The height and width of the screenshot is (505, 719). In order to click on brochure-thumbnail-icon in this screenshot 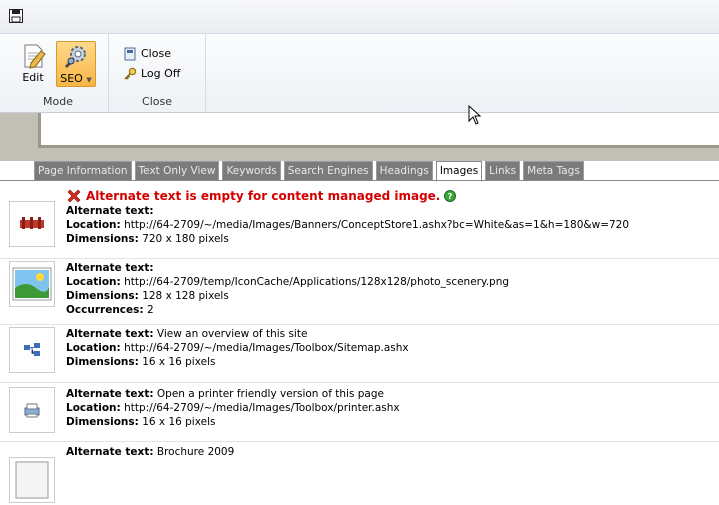, I will do `click(32, 480)`.